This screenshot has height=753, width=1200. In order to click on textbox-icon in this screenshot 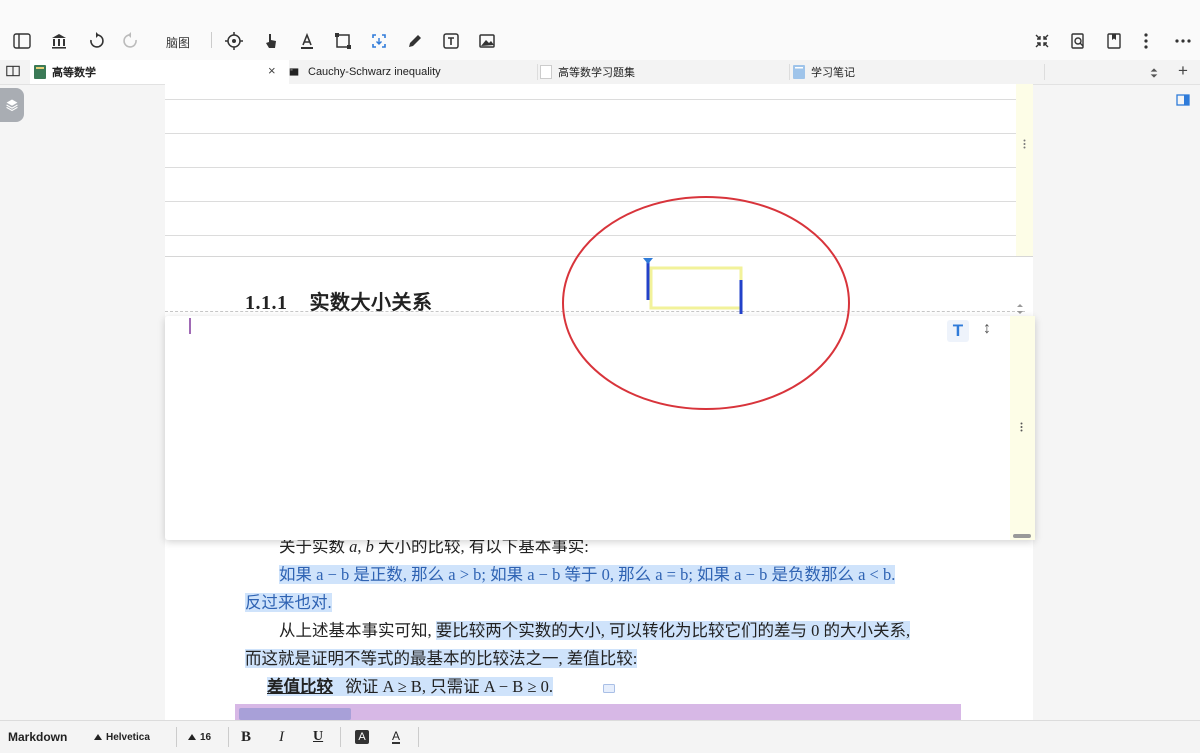, I will do `click(451, 41)`.